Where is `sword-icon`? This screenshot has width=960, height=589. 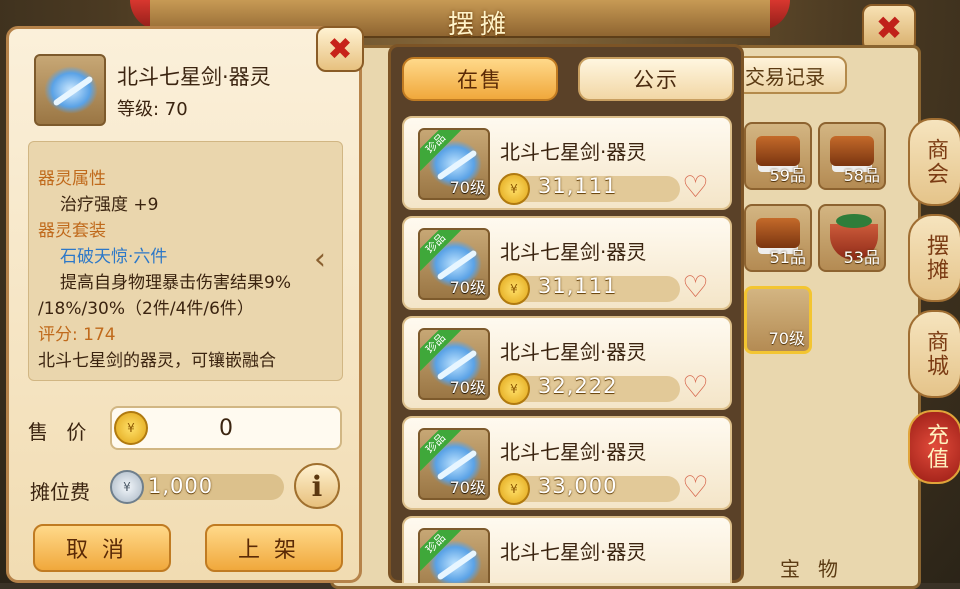 sword-icon is located at coordinates (71, 90).